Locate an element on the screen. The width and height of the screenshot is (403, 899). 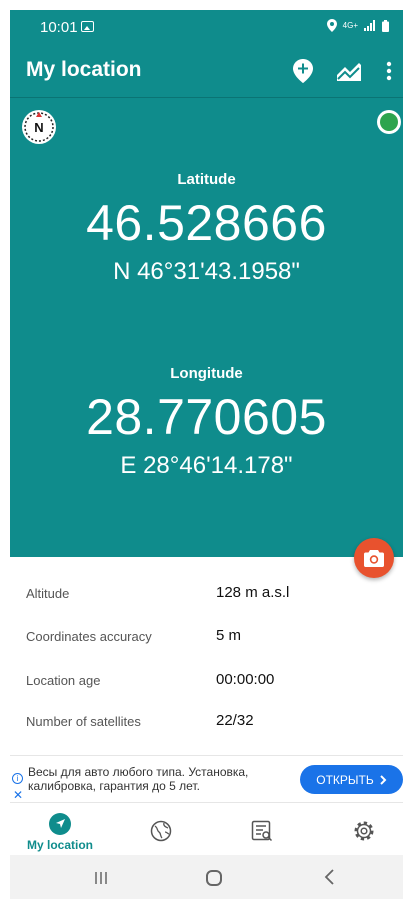
navigation-arrow-icon is located at coordinates (60, 824).